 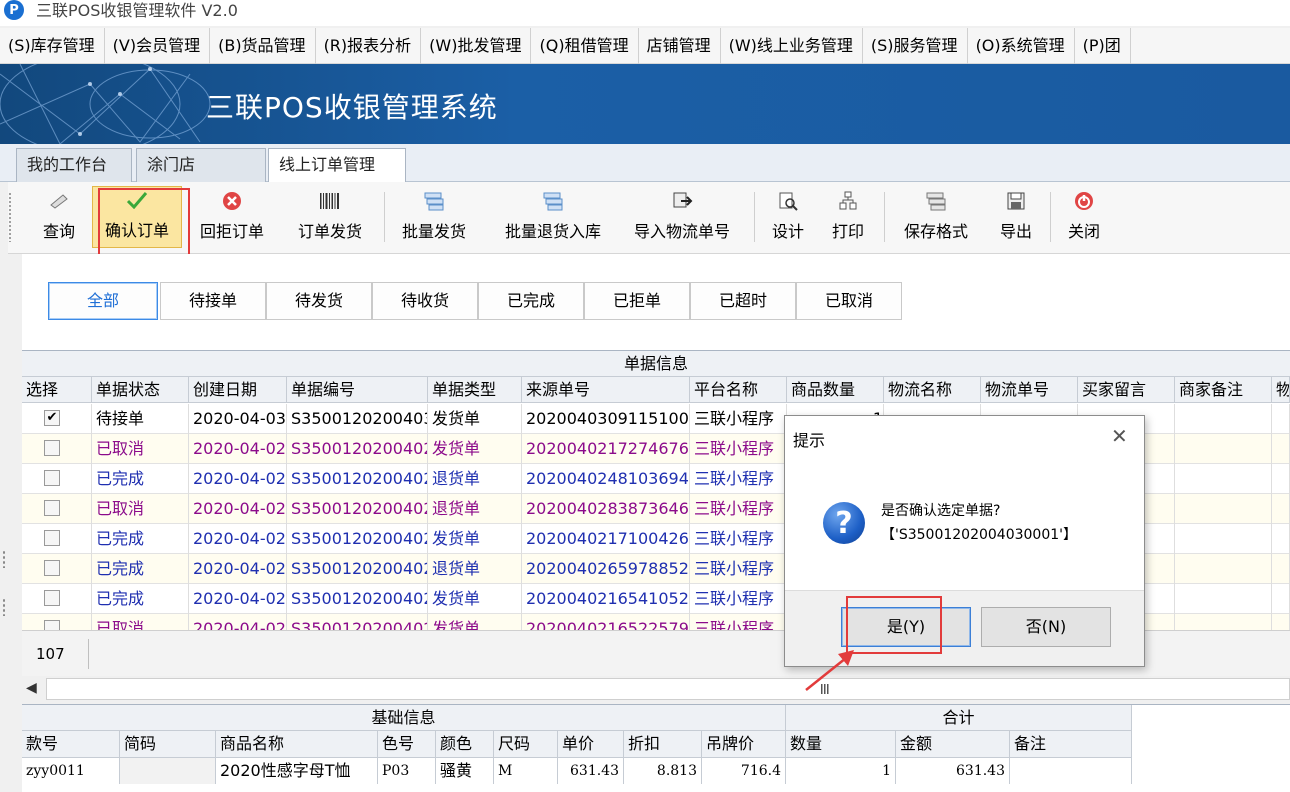 What do you see at coordinates (1016, 217) in the screenshot?
I see `export-button: 导出` at bounding box center [1016, 217].